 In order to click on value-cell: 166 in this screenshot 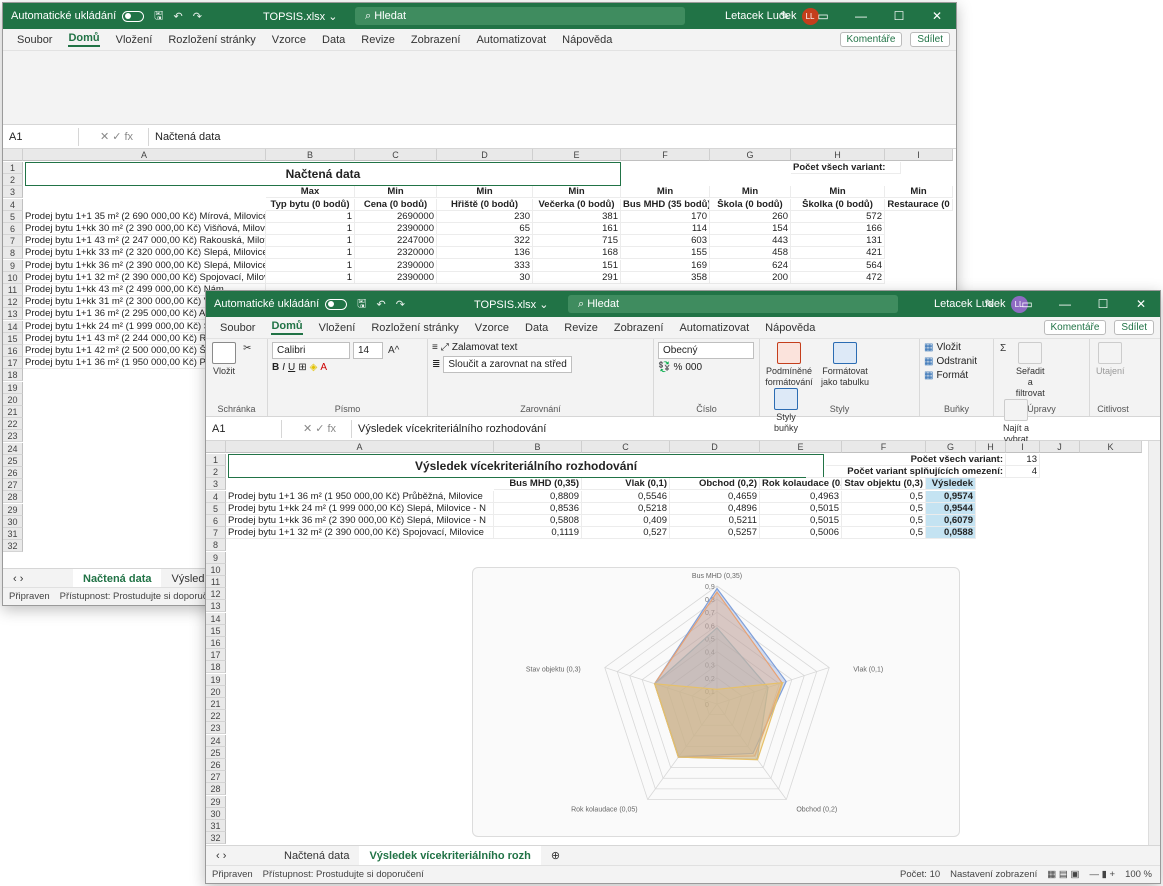, I will do `click(838, 229)`.